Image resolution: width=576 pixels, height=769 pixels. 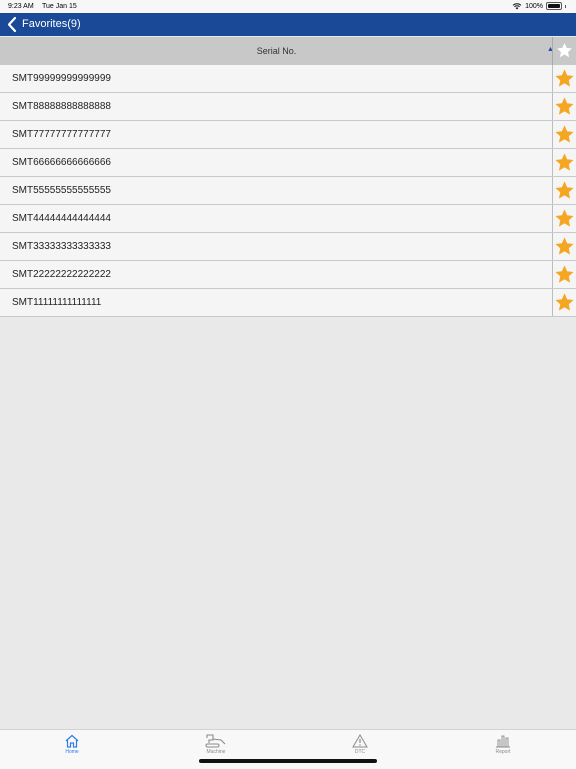 What do you see at coordinates (564, 50) in the screenshot?
I see `favorite-header-star-icon` at bounding box center [564, 50].